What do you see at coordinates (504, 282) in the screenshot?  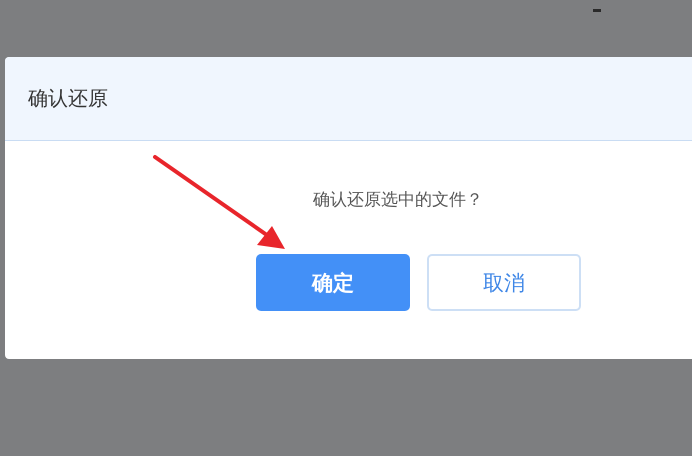 I see `cancel-button: 取消` at bounding box center [504, 282].